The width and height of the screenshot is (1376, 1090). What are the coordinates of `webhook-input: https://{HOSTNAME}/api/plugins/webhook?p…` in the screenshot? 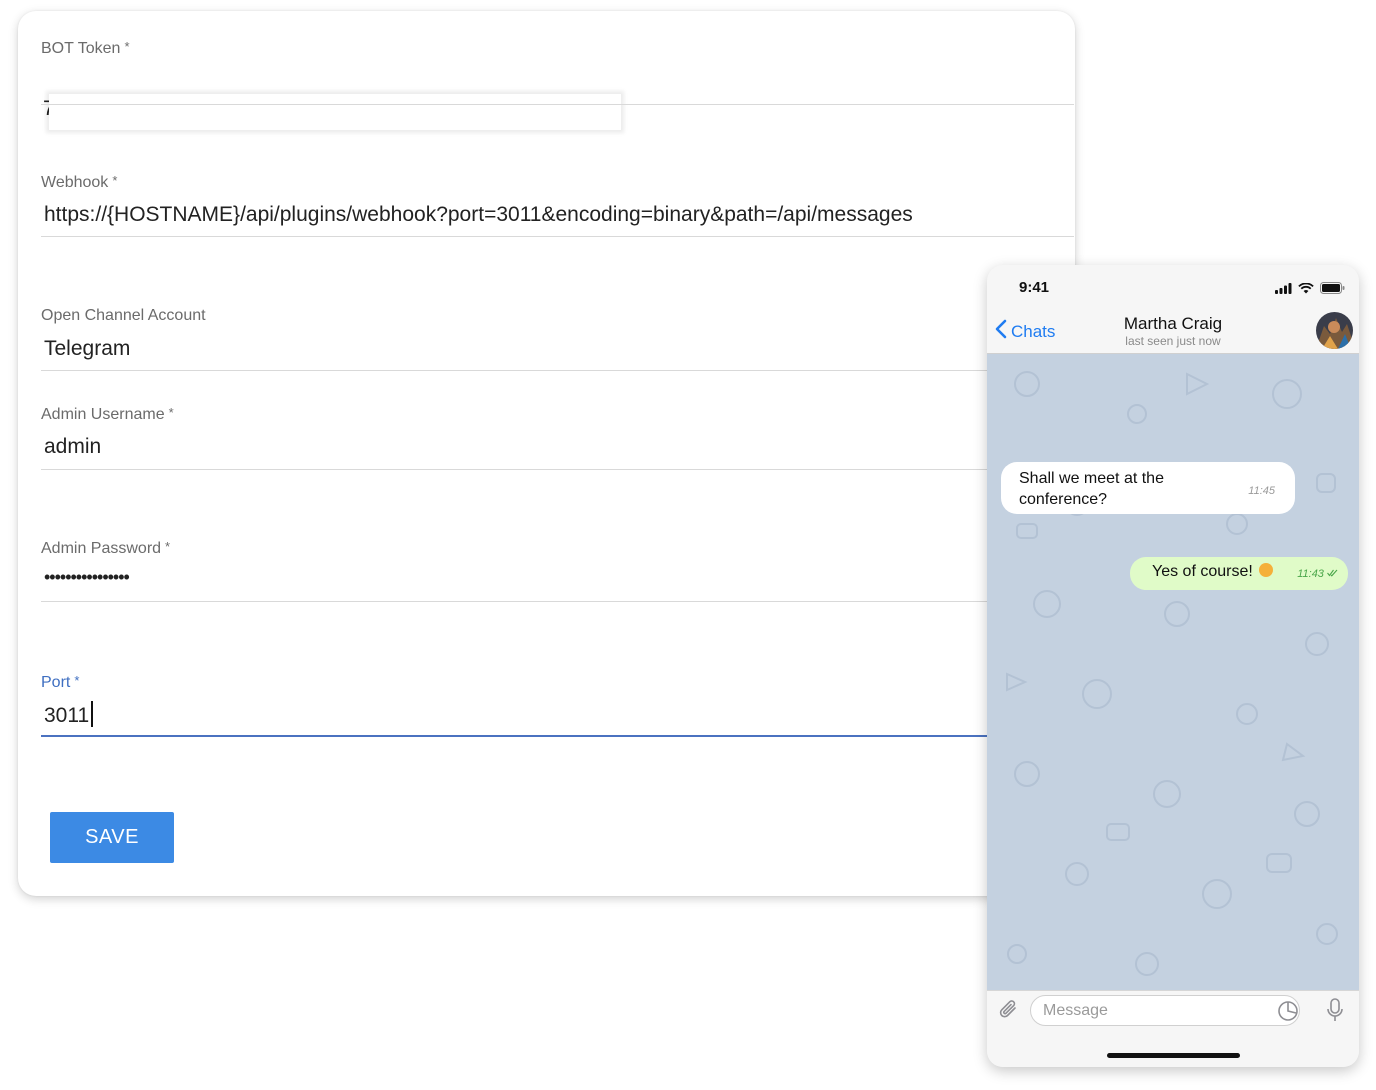 It's located at (478, 215).